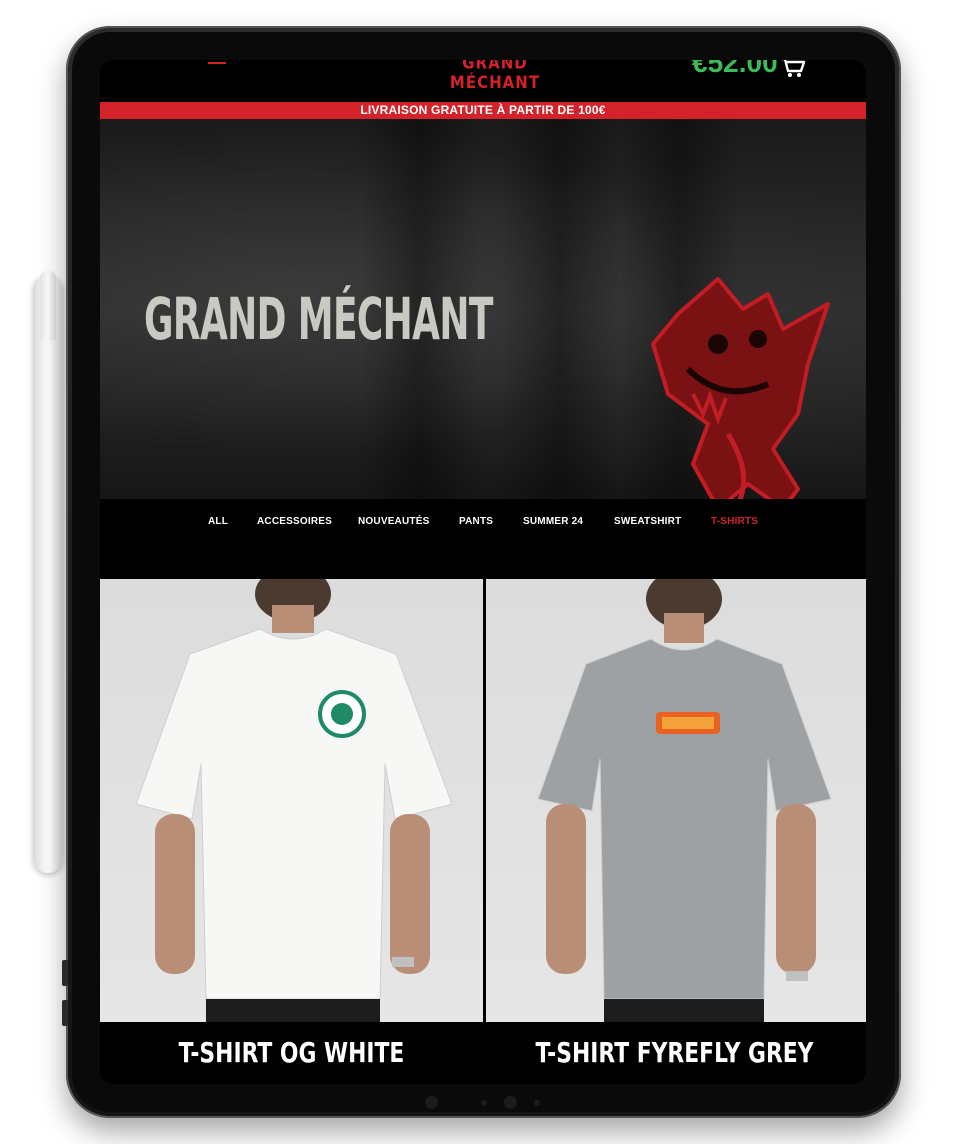 This screenshot has width=953, height=1144. Describe the element at coordinates (483, 110) in the screenshot. I see `promo-banner: LIVRAISON GRATUITE À PARTIR DE 100€` at that location.